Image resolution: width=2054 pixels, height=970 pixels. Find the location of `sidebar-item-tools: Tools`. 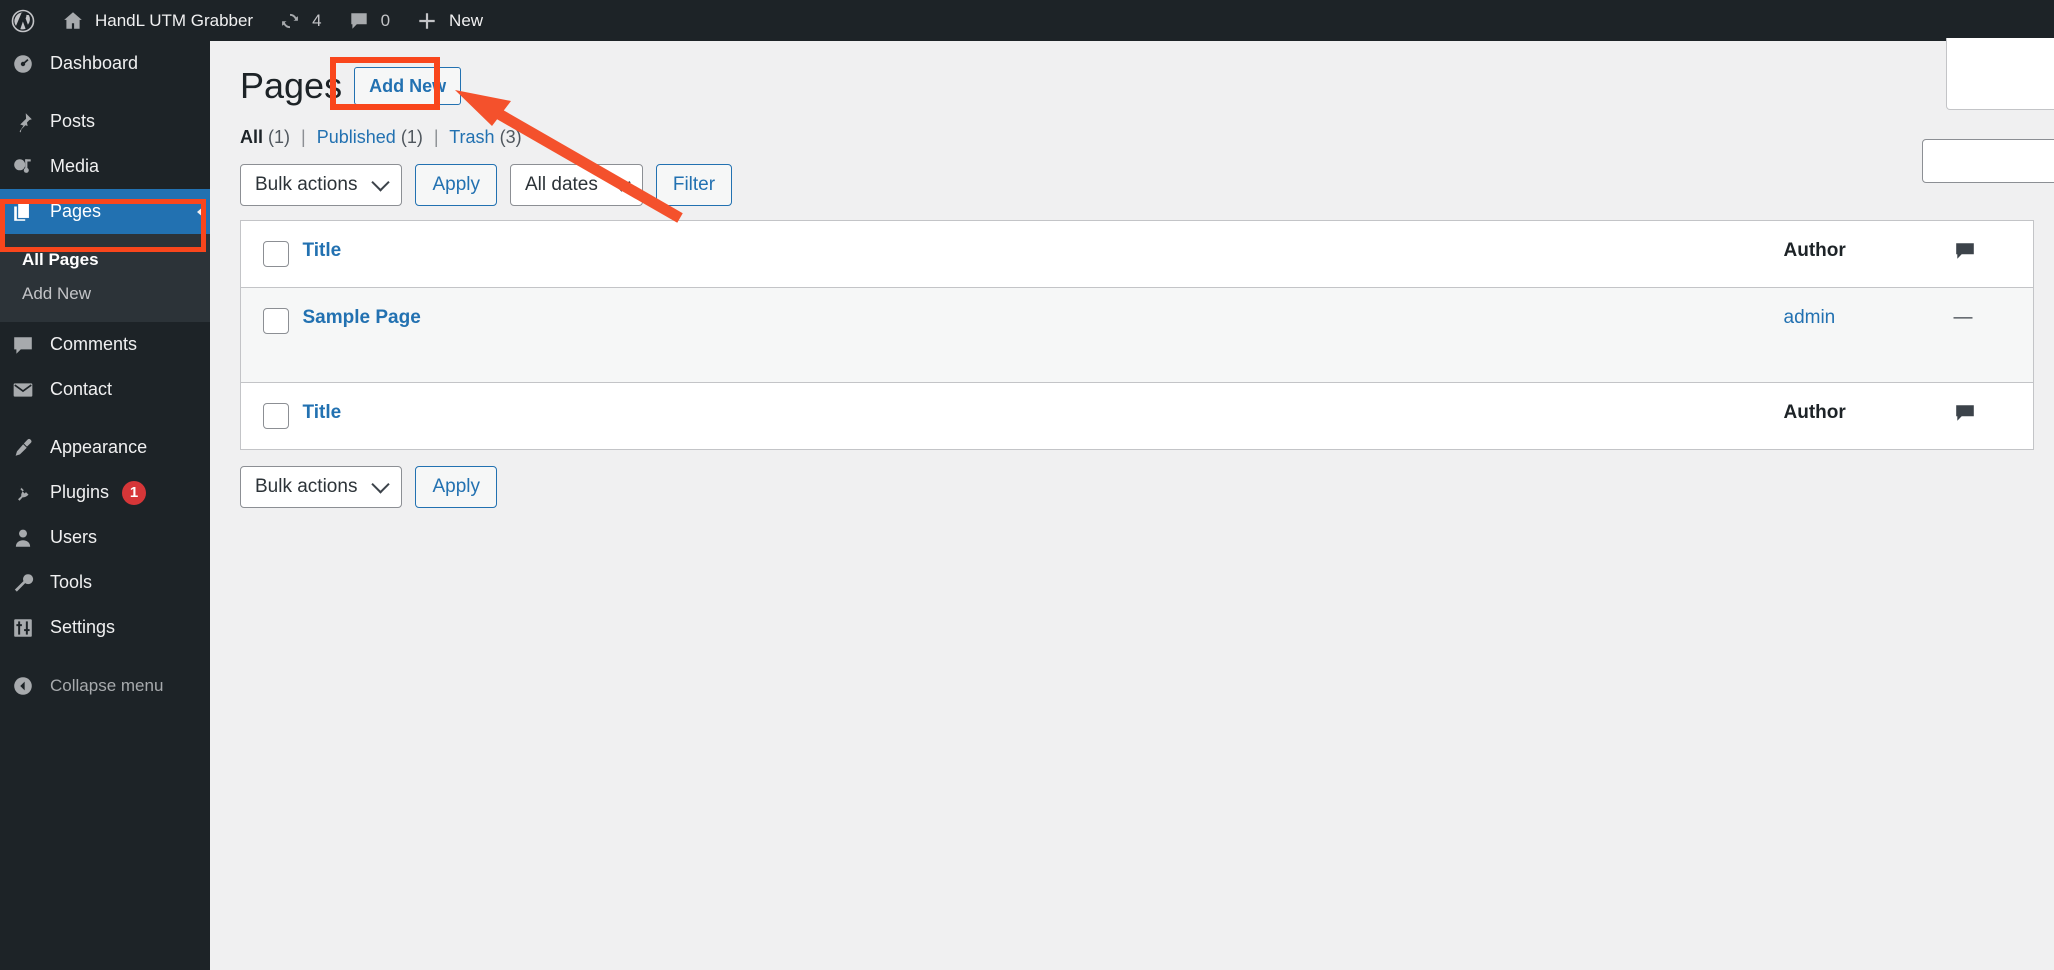

sidebar-item-tools: Tools is located at coordinates (105, 582).